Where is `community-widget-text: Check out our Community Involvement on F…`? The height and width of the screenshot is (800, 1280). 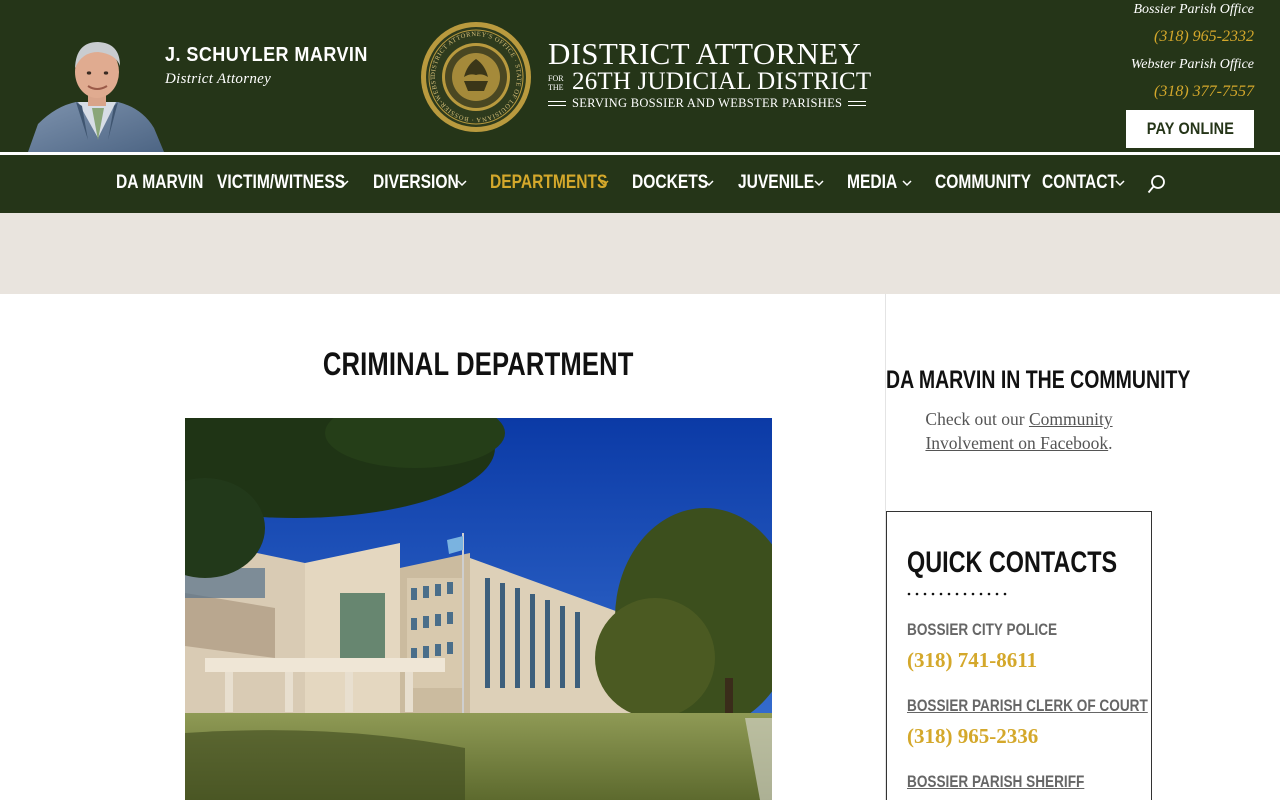
community-widget-text: Check out our Community Involvement on F… is located at coordinates (1019, 431).